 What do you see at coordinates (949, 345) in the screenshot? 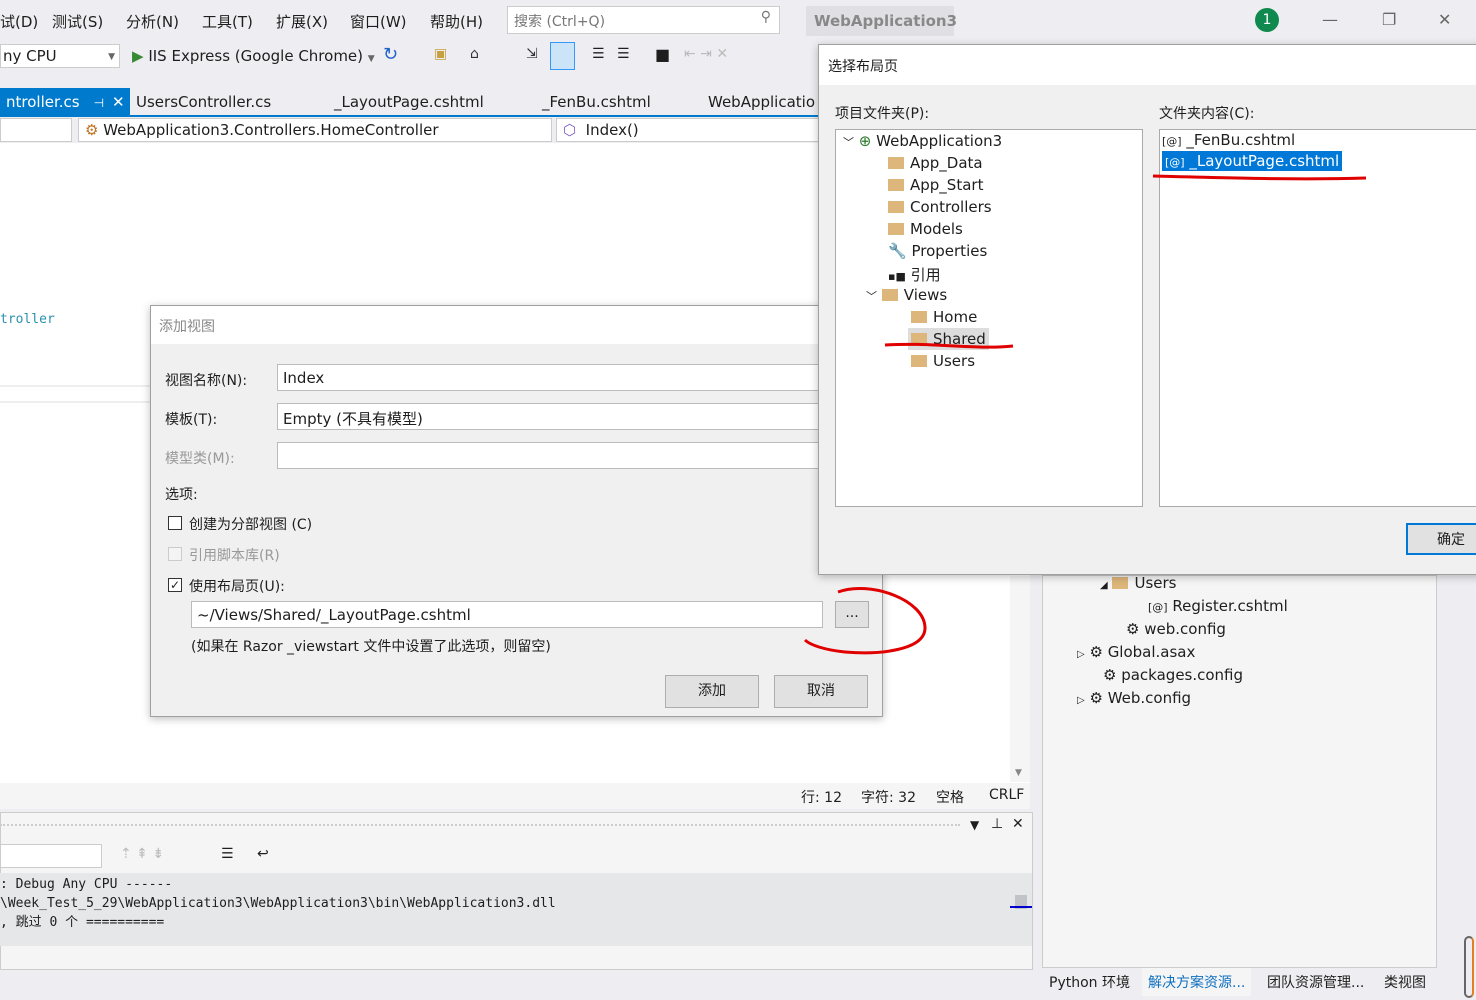
I see `annotation-underline-shared` at bounding box center [949, 345].